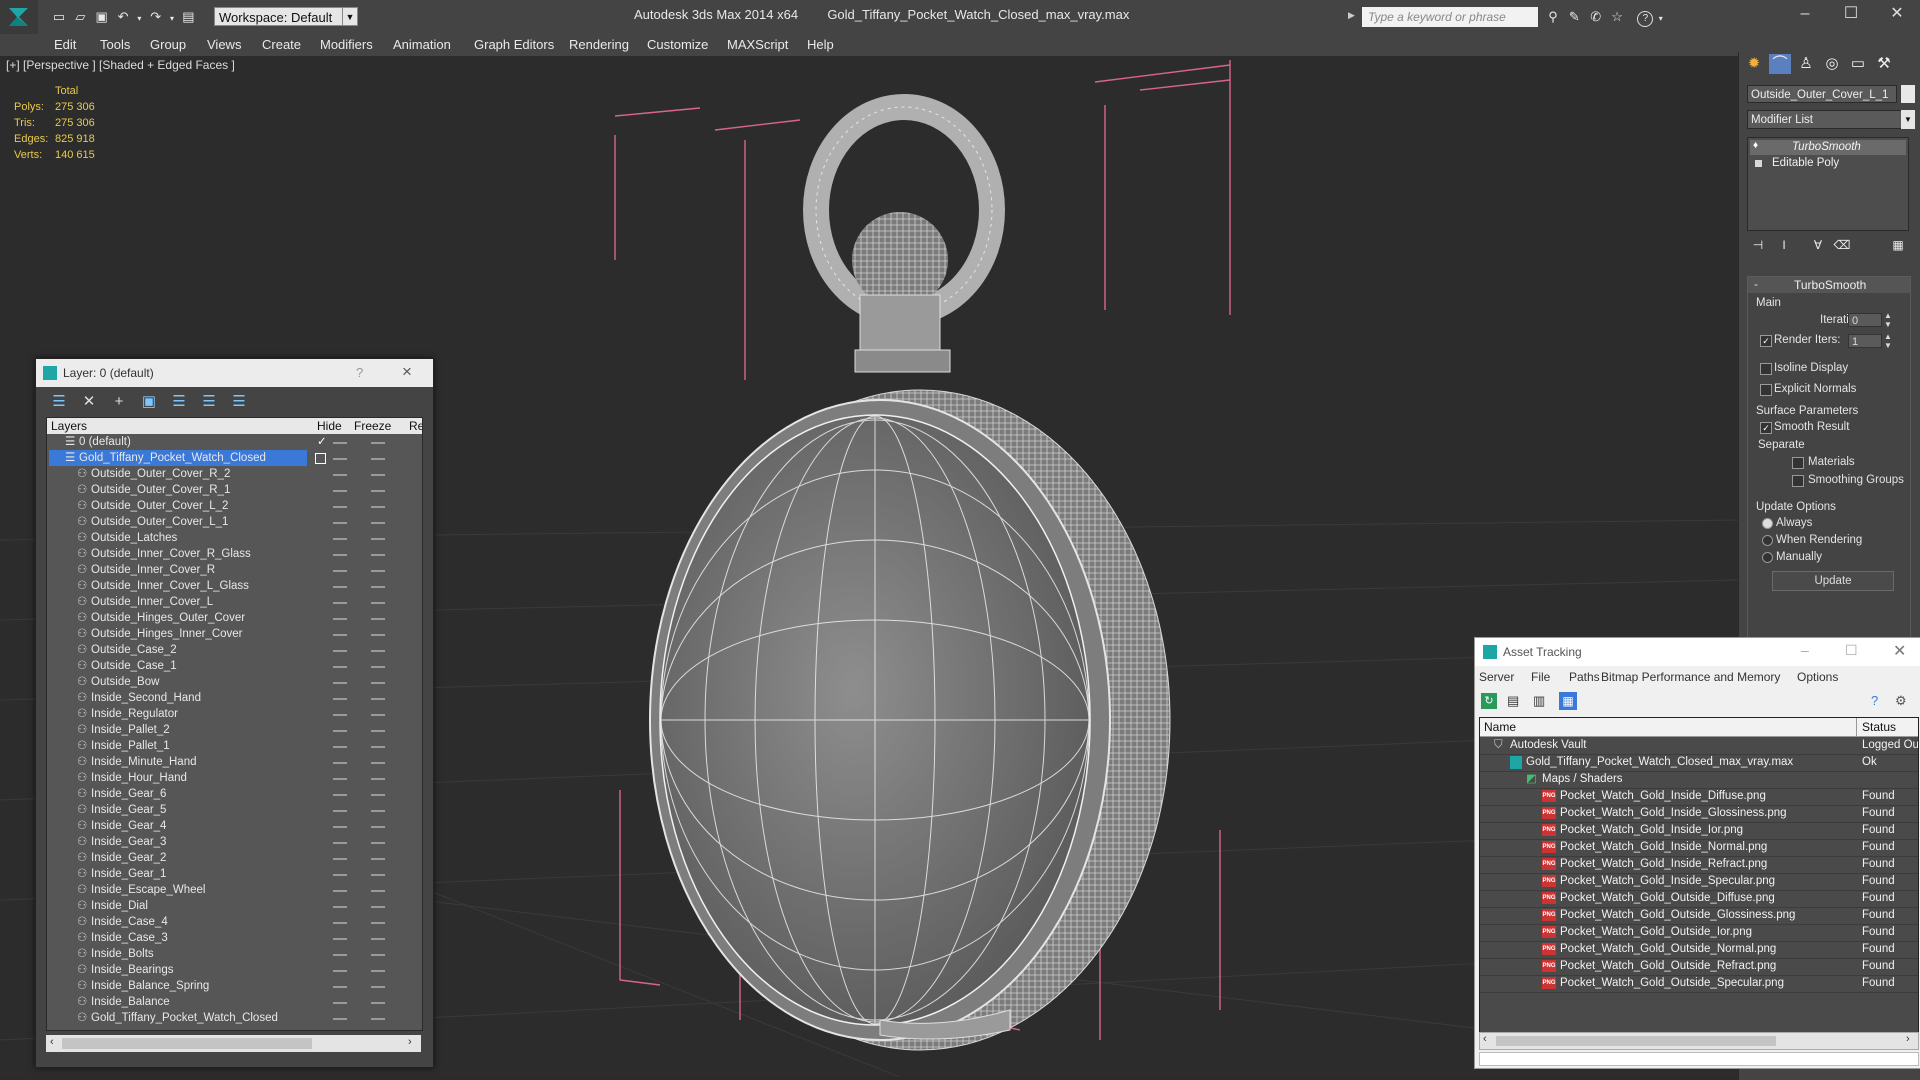  What do you see at coordinates (320, 458) in the screenshot?
I see `current-layer-checkbox` at bounding box center [320, 458].